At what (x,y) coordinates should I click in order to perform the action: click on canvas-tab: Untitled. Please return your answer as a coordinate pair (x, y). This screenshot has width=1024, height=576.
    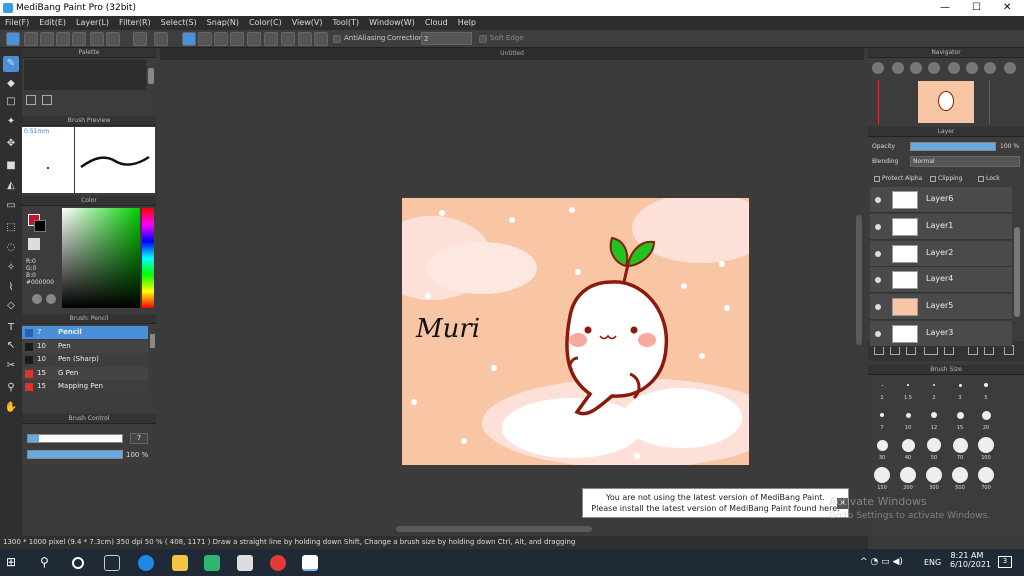
    Looking at the image, I should click on (512, 54).